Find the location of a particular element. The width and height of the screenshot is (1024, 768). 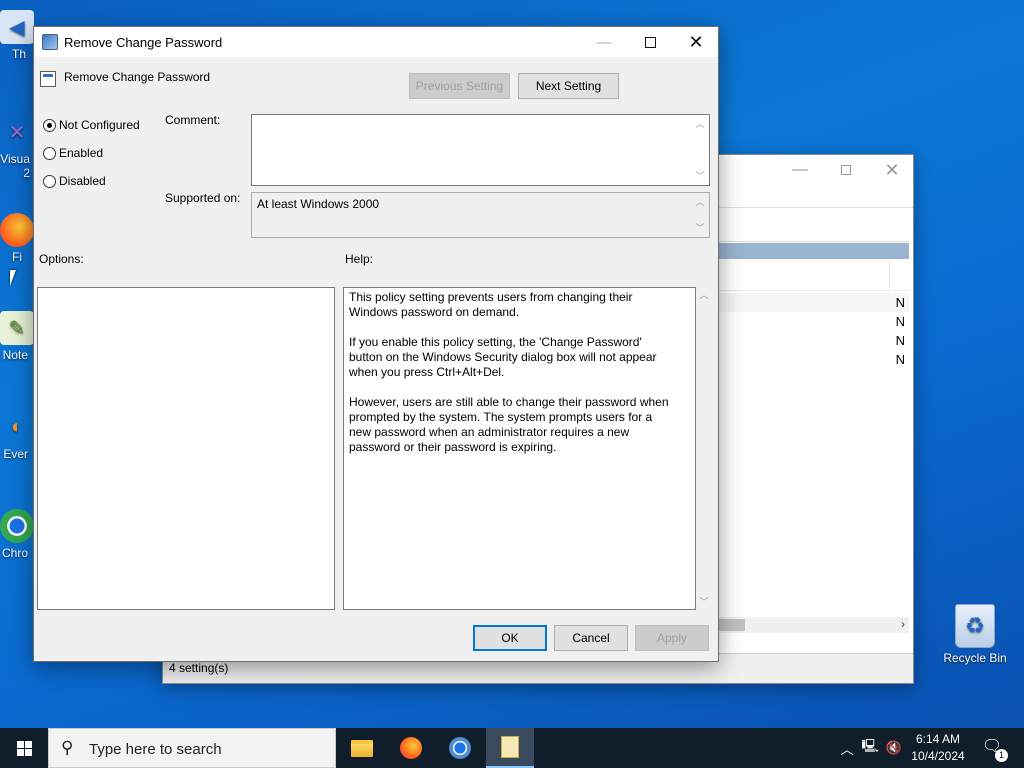

options-label: Options: is located at coordinates (61, 259).